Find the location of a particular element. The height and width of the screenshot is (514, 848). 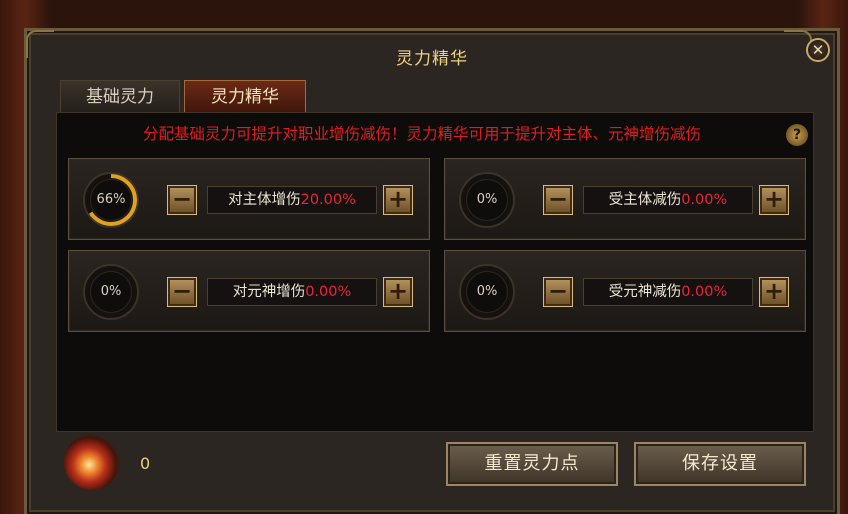

stat-name: 对主体增伤 is located at coordinates (264, 200).